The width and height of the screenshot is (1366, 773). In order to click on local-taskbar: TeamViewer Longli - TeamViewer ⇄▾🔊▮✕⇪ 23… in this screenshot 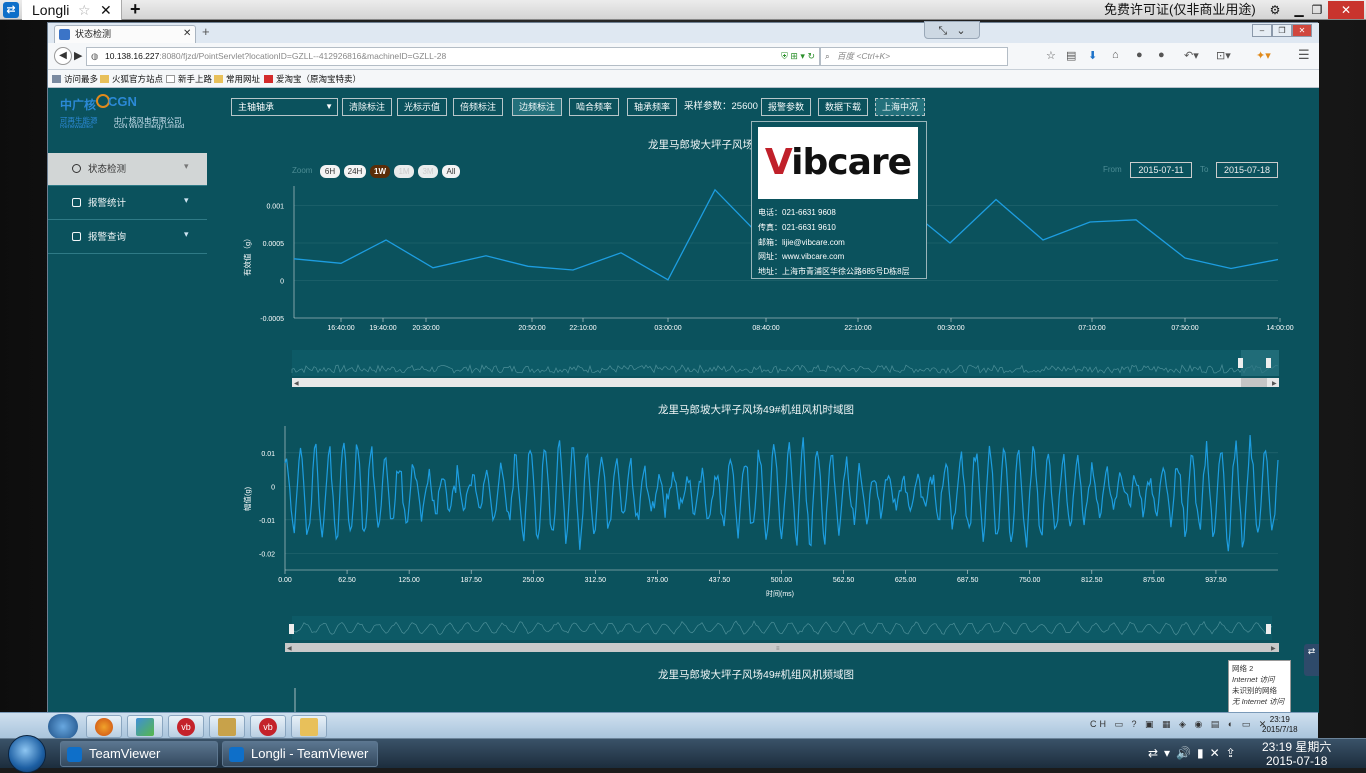, I will do `click(683, 754)`.